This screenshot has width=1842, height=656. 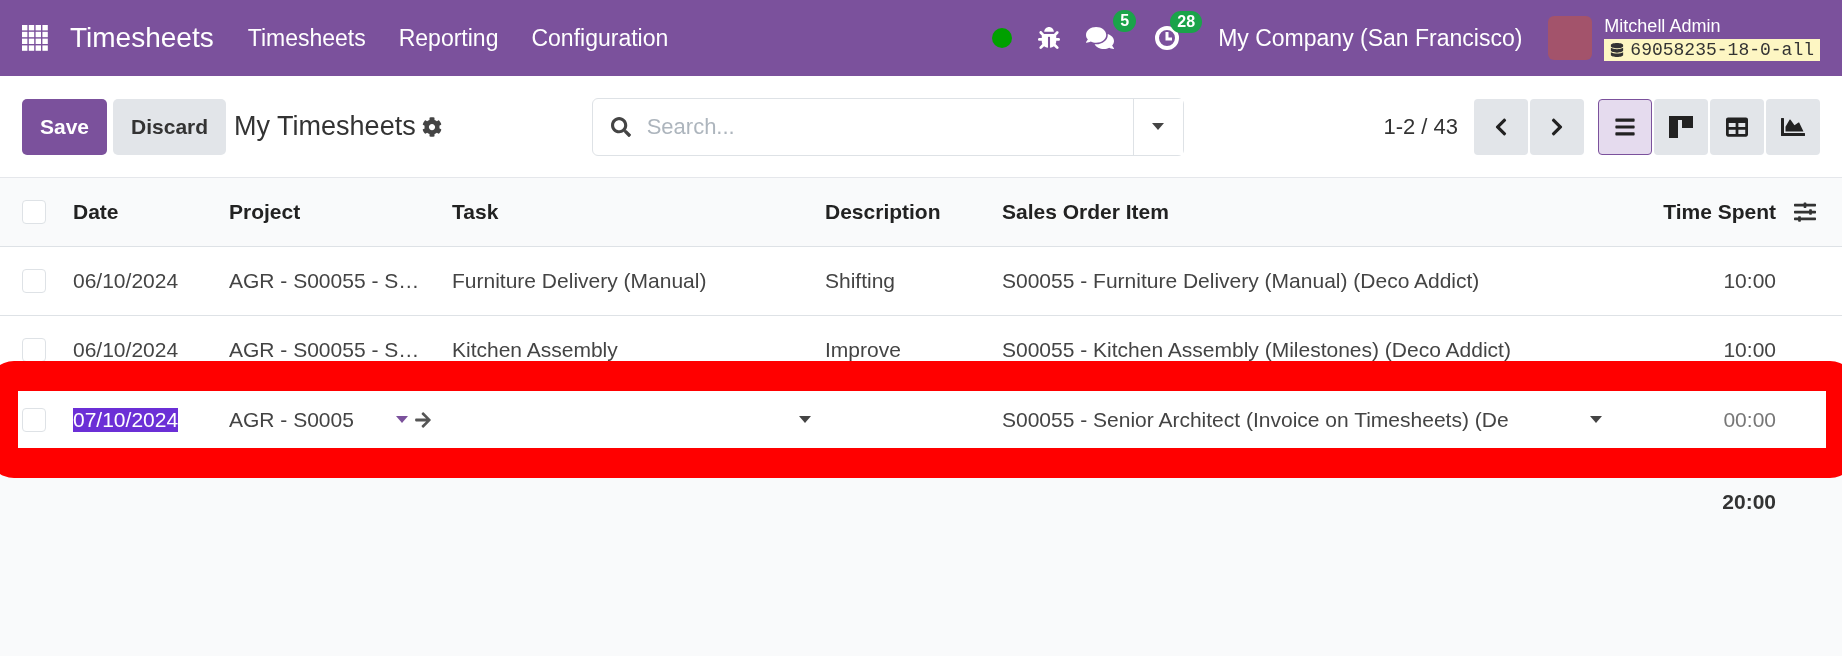 What do you see at coordinates (600, 38) in the screenshot?
I see `menu-item: Configuration` at bounding box center [600, 38].